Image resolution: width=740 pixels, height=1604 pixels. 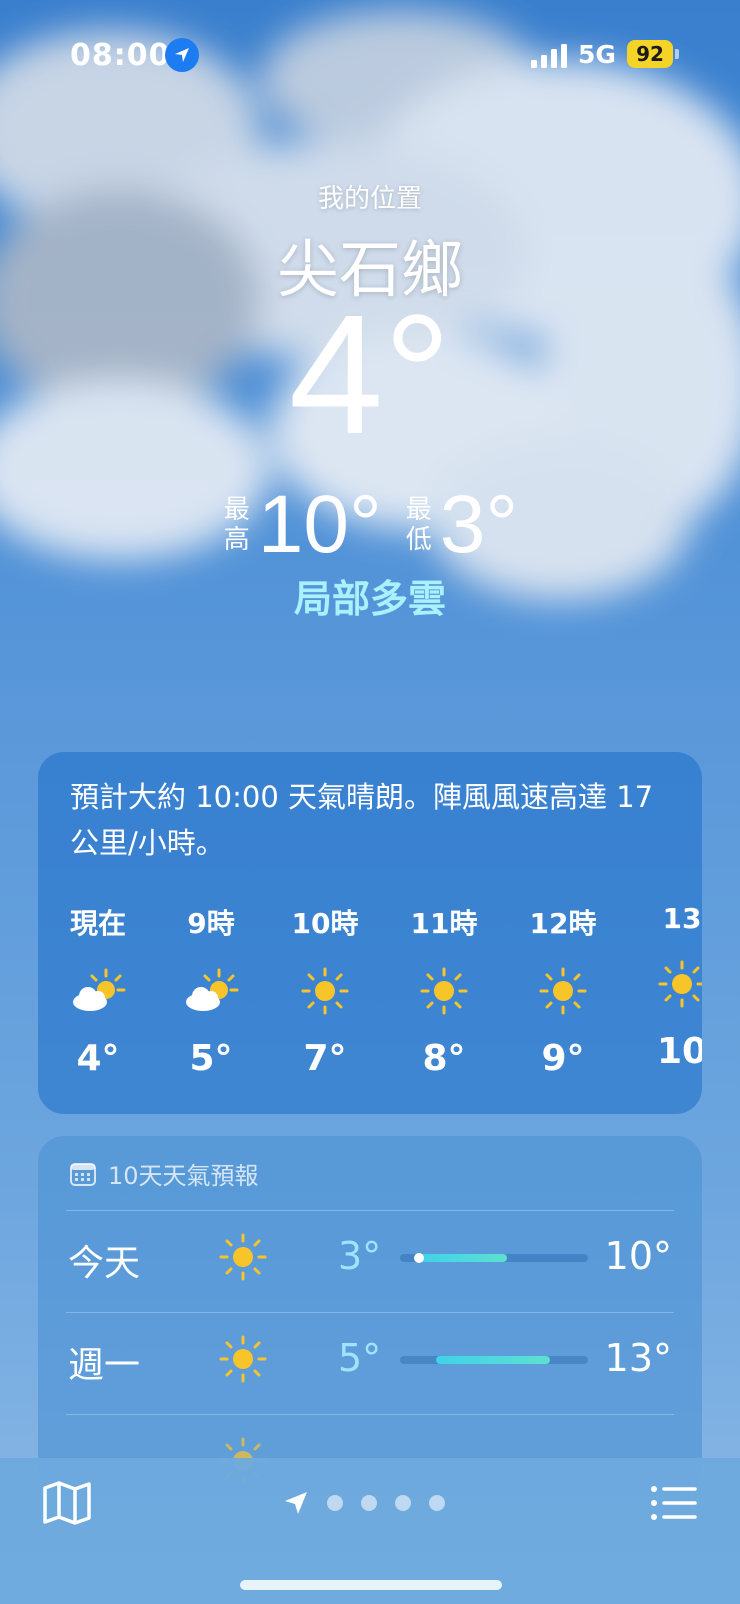 What do you see at coordinates (83, 1174) in the screenshot?
I see `calendar-icon` at bounding box center [83, 1174].